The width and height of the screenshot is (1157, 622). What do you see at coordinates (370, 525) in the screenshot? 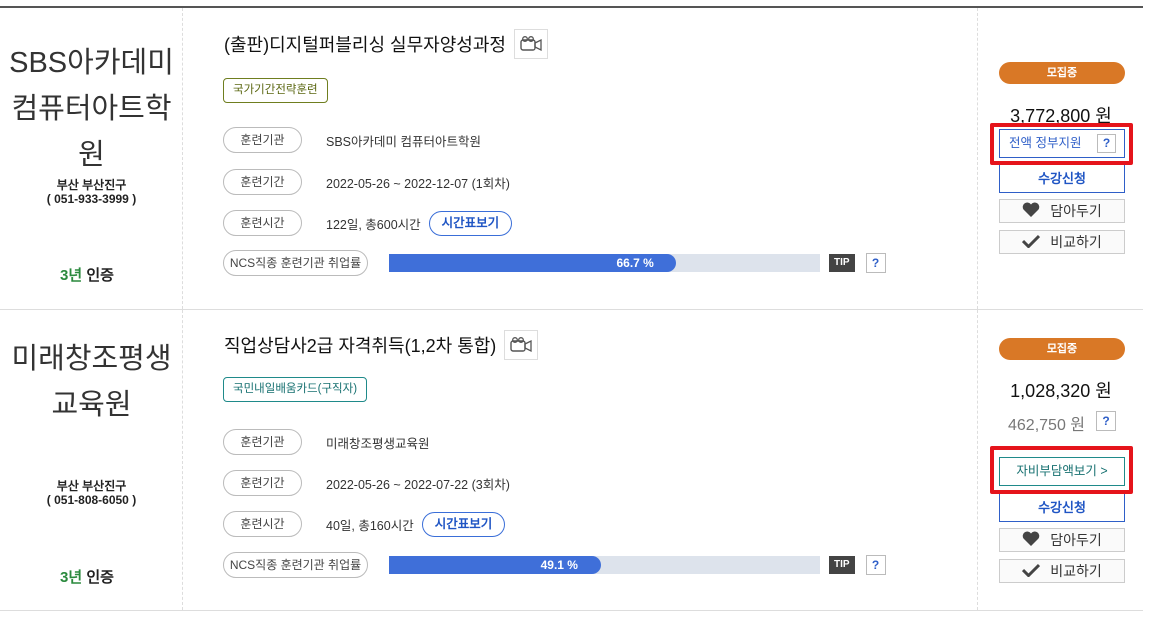
I see `training-time: 40일, 총160시간` at bounding box center [370, 525].